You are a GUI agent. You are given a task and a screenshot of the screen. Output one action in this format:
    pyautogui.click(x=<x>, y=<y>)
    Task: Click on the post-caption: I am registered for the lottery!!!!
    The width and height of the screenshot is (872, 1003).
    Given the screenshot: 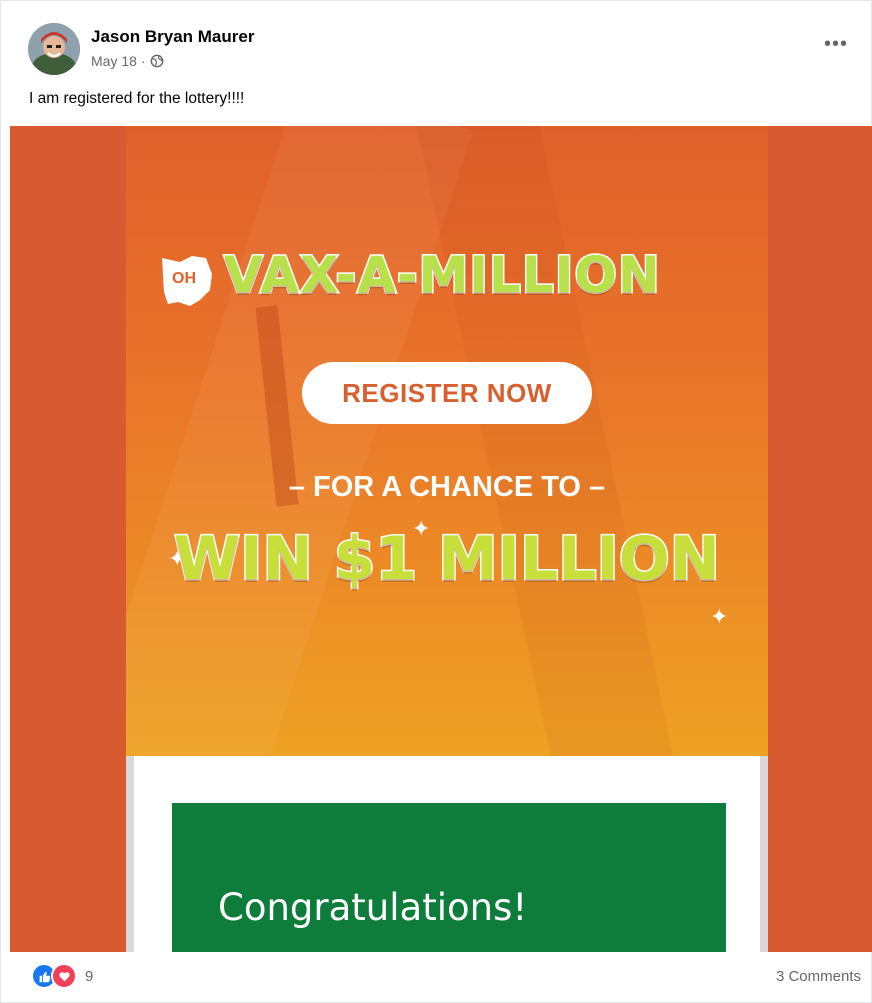 What is the action you would take?
    pyautogui.click(x=137, y=98)
    